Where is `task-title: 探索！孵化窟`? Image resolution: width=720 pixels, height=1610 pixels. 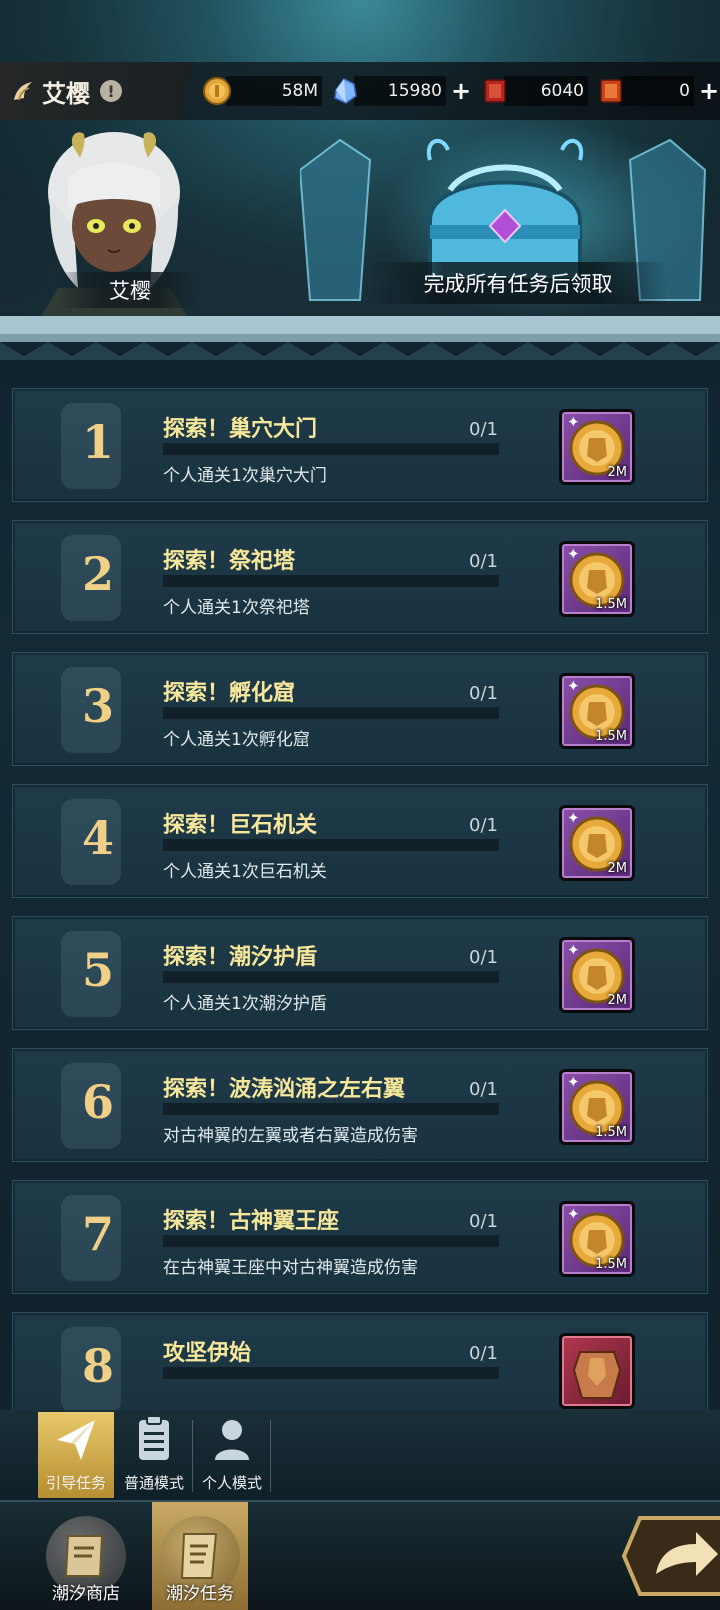
task-title: 探索！孵化窟 is located at coordinates (229, 693).